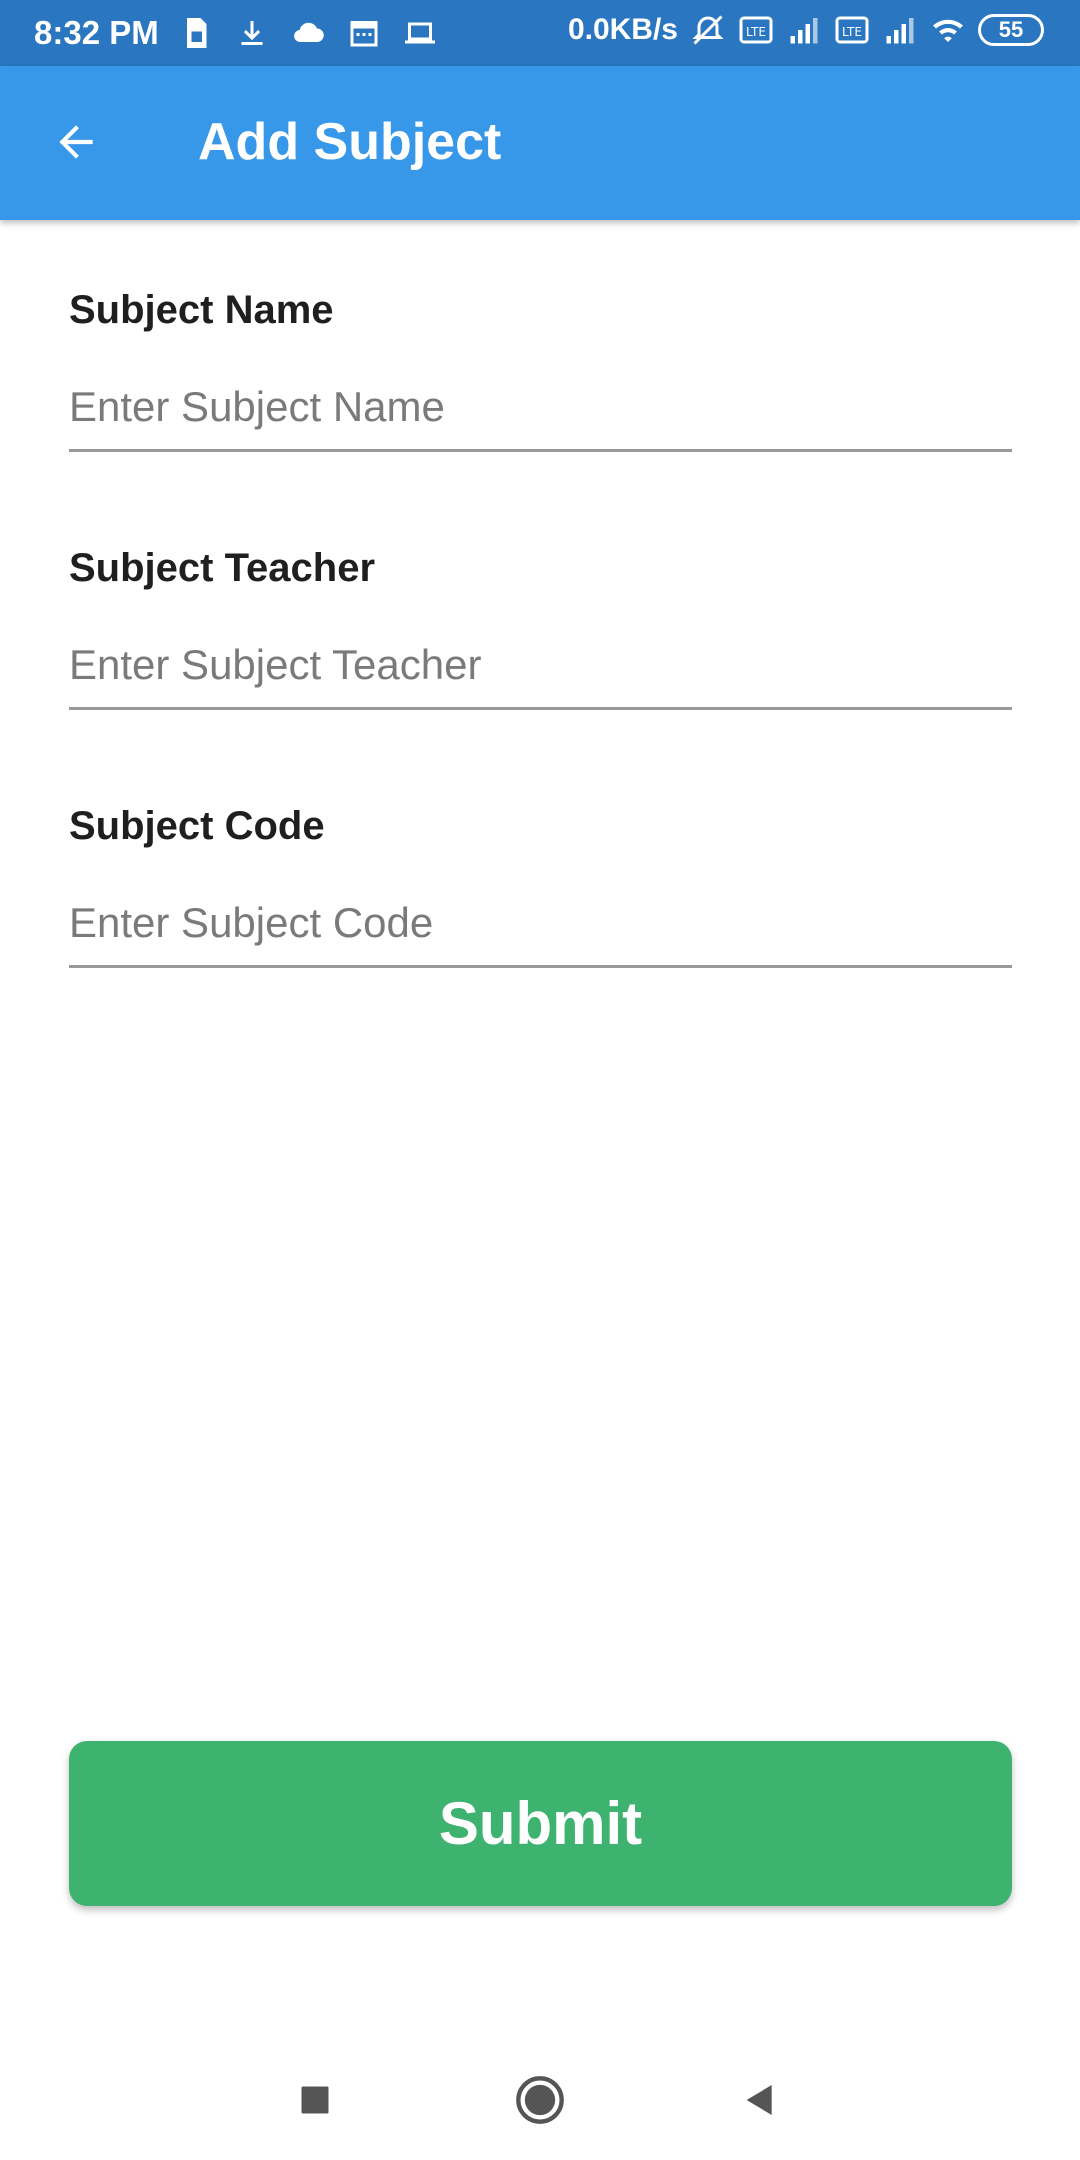 This screenshot has height=2160, width=1080. I want to click on back-button, so click(76, 142).